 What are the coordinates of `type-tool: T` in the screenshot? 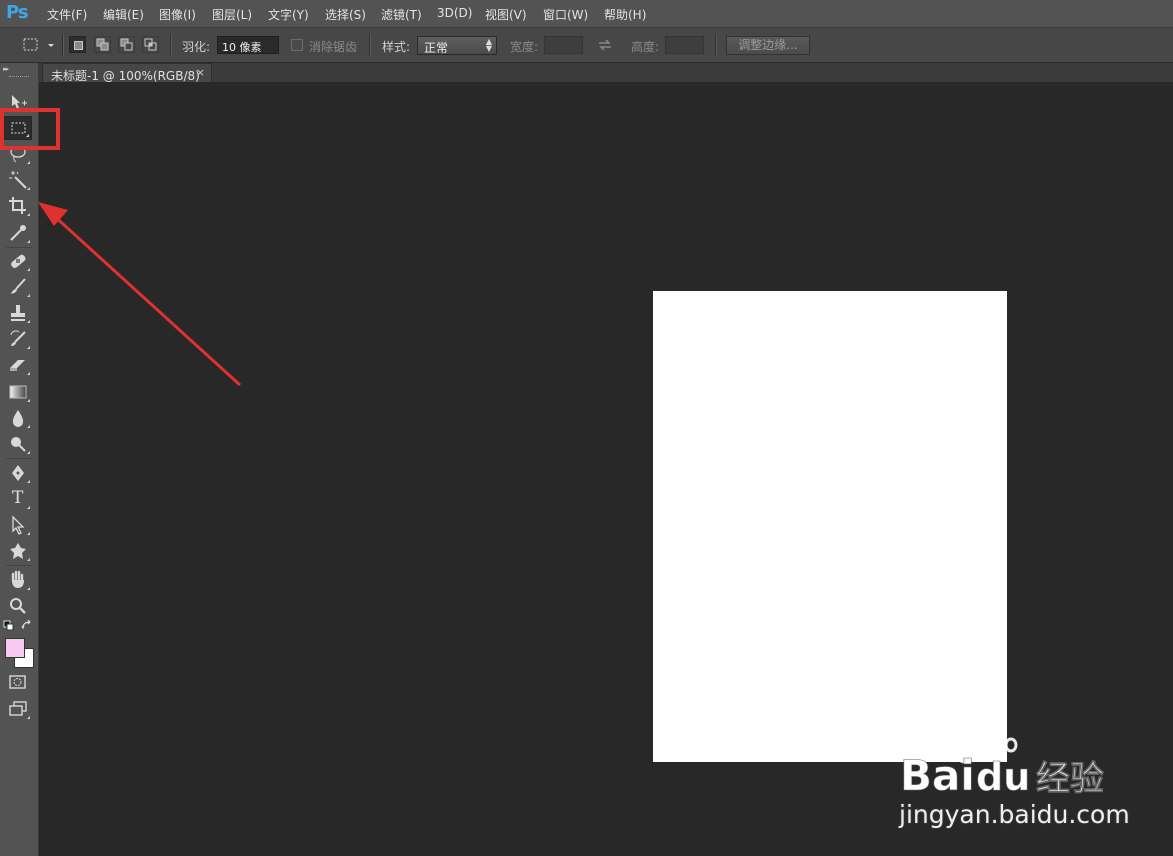 It's located at (18, 499).